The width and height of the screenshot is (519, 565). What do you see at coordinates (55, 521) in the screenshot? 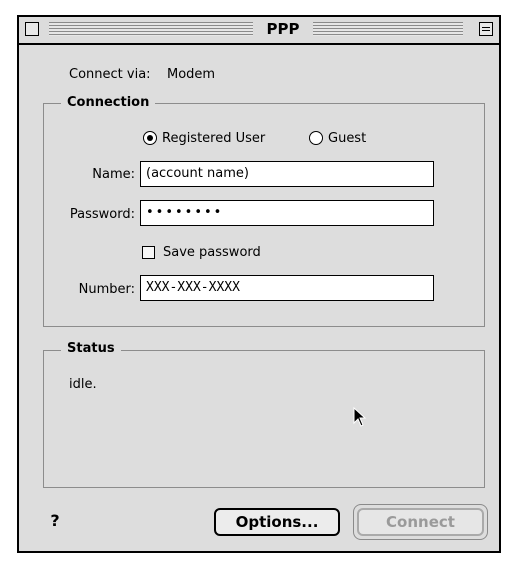
I see `help-icon: ?` at bounding box center [55, 521].